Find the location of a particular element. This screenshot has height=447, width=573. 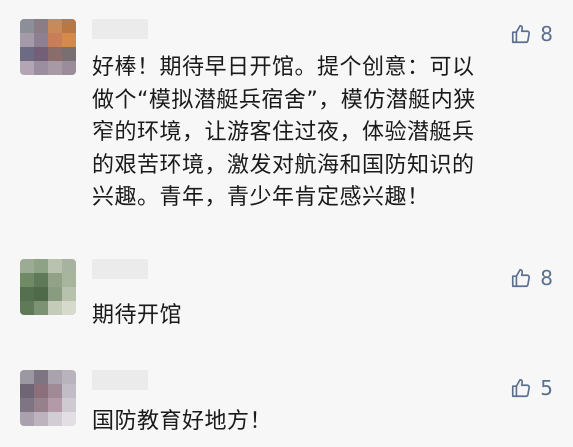

comment-text: 国防教育好地方！ is located at coordinates (182, 421).